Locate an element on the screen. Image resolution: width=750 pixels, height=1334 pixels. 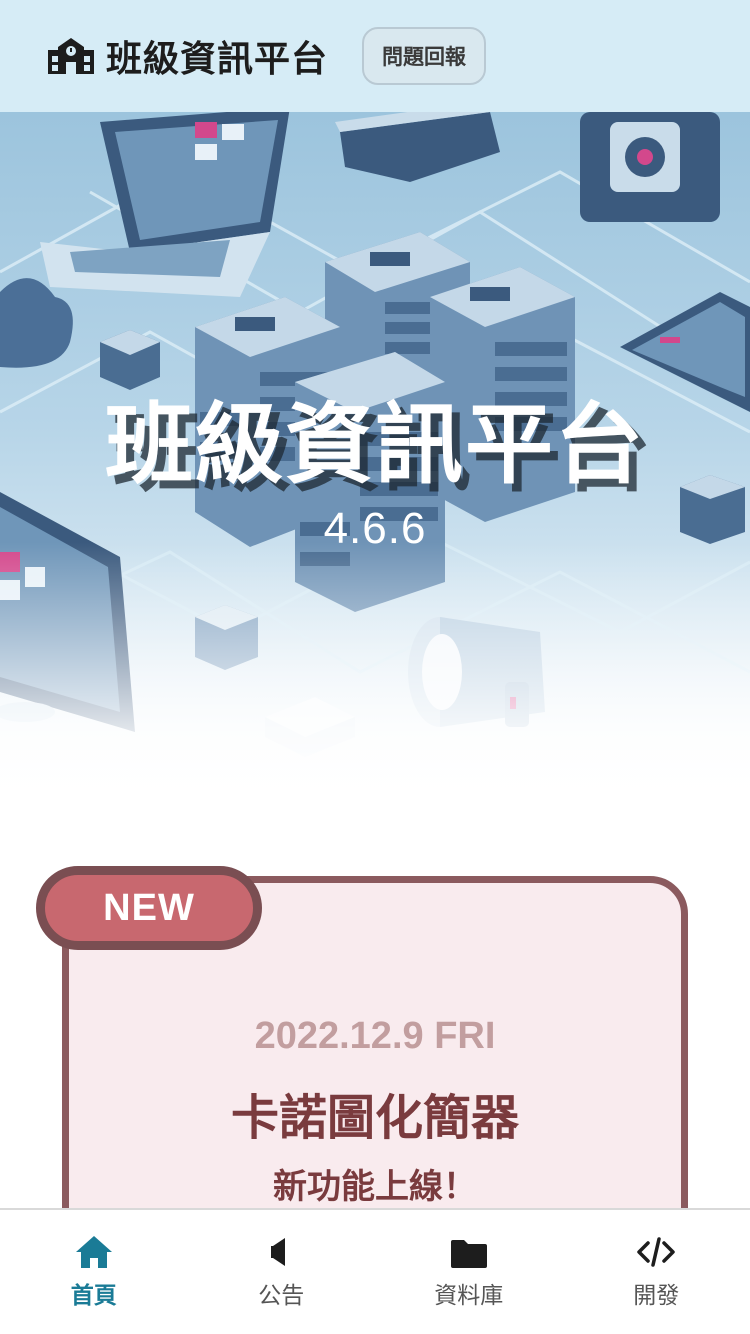
tab-announcements: 公告 is located at coordinates (282, 1272).